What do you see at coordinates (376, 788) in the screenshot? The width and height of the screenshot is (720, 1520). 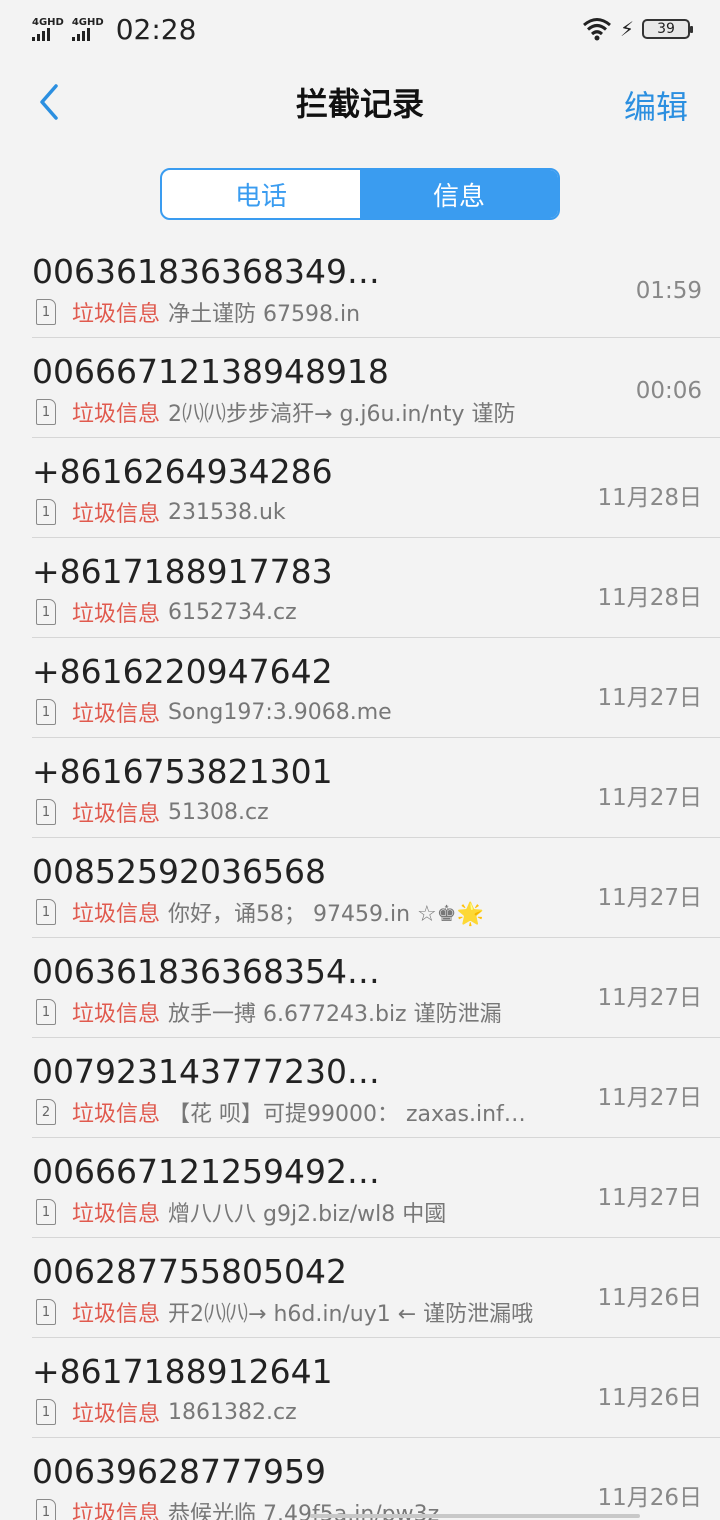 I see `list-item: +8616753821301 1 垃圾信息 51308.cz 11月27日` at bounding box center [376, 788].